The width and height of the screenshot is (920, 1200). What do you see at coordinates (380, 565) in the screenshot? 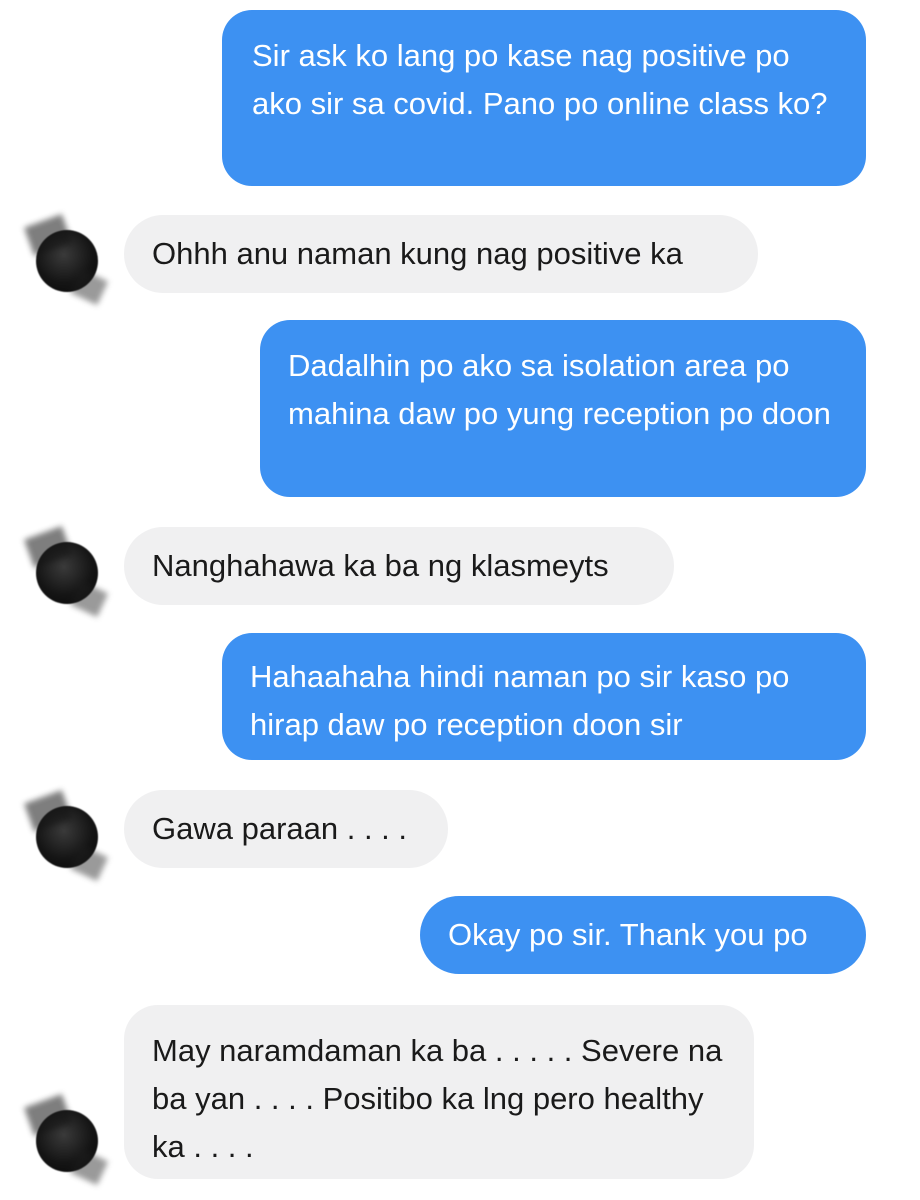
I see `message-text: Nanghahawa ka ba ng klasmeyts` at bounding box center [380, 565].